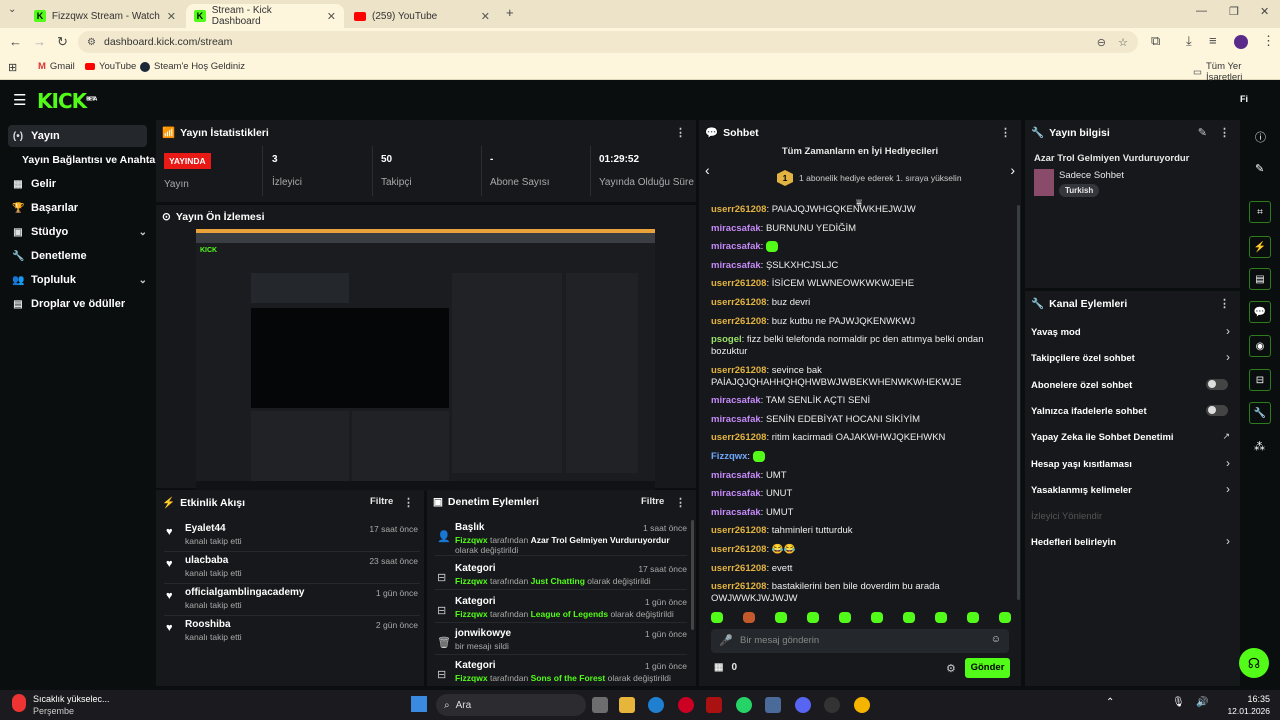 The width and height of the screenshot is (1280, 720). Describe the element at coordinates (67, 101) in the screenshot. I see `kick-logo: KICKBETA` at that location.